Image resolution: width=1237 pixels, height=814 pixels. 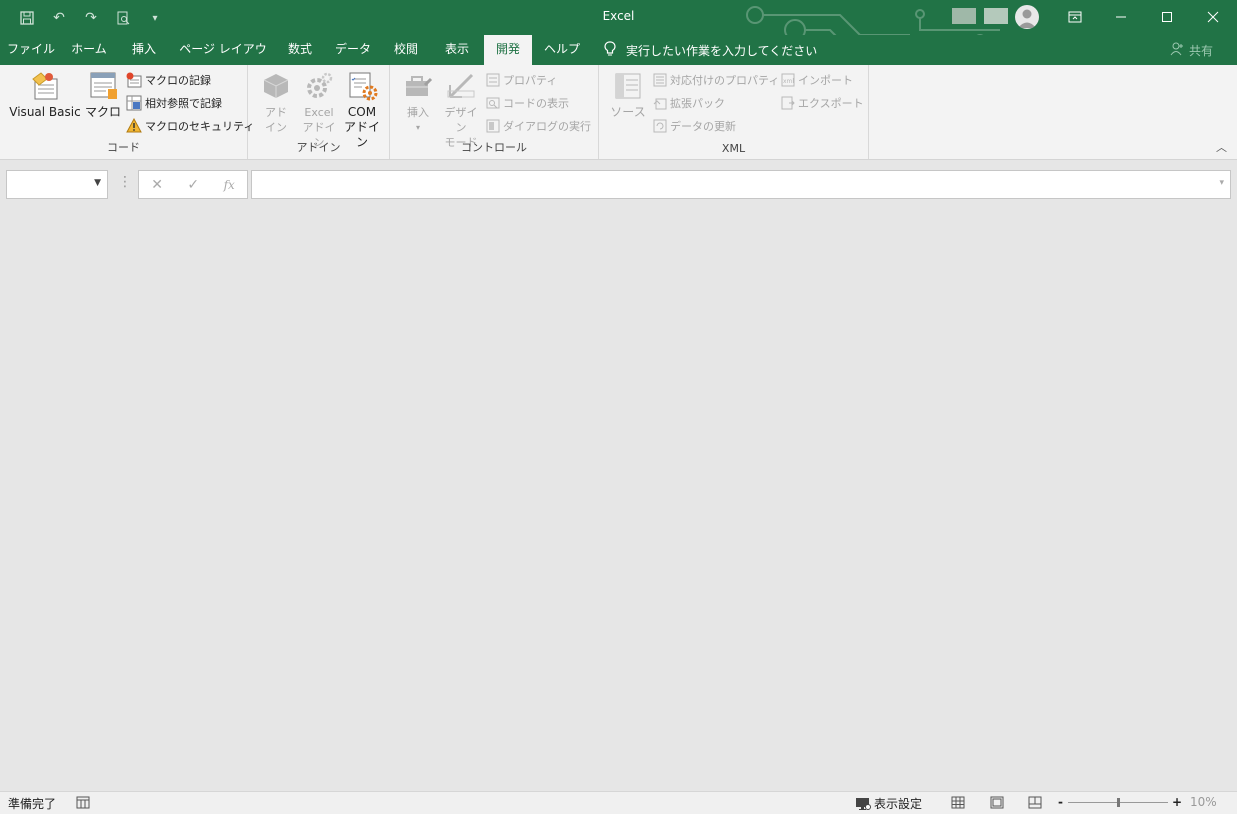 I want to click on tab-help: ヘルプ, so click(x=562, y=50).